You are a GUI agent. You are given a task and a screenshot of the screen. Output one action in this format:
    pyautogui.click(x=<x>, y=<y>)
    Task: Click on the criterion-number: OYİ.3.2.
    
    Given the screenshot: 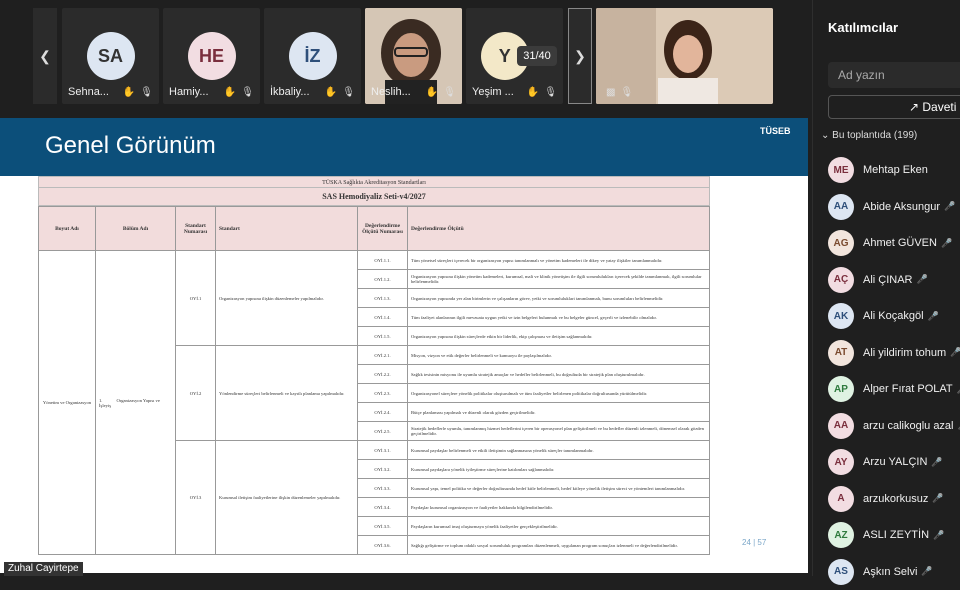 What is the action you would take?
    pyautogui.click(x=383, y=469)
    